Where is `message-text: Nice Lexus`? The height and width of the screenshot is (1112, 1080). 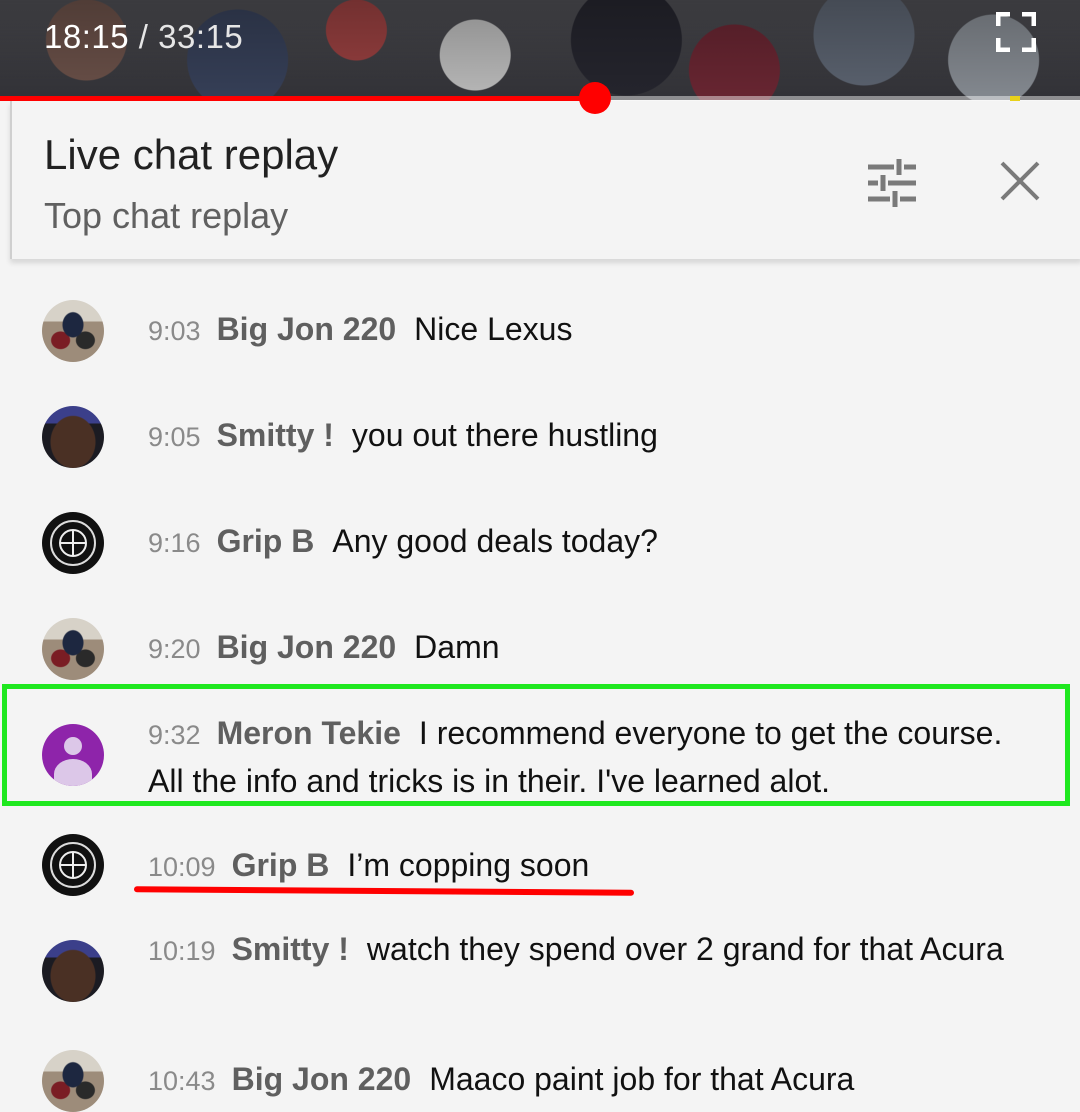 message-text: Nice Lexus is located at coordinates (493, 329).